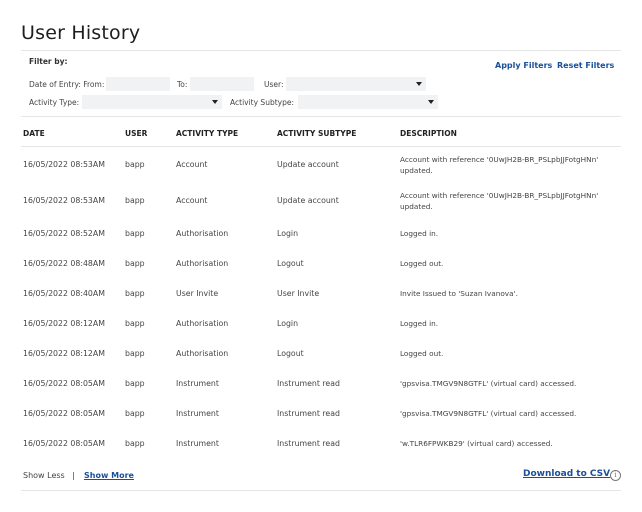 The width and height of the screenshot is (642, 512). Describe the element at coordinates (262, 102) in the screenshot. I see `activity-subtype-label: Activity Subtype:` at that location.